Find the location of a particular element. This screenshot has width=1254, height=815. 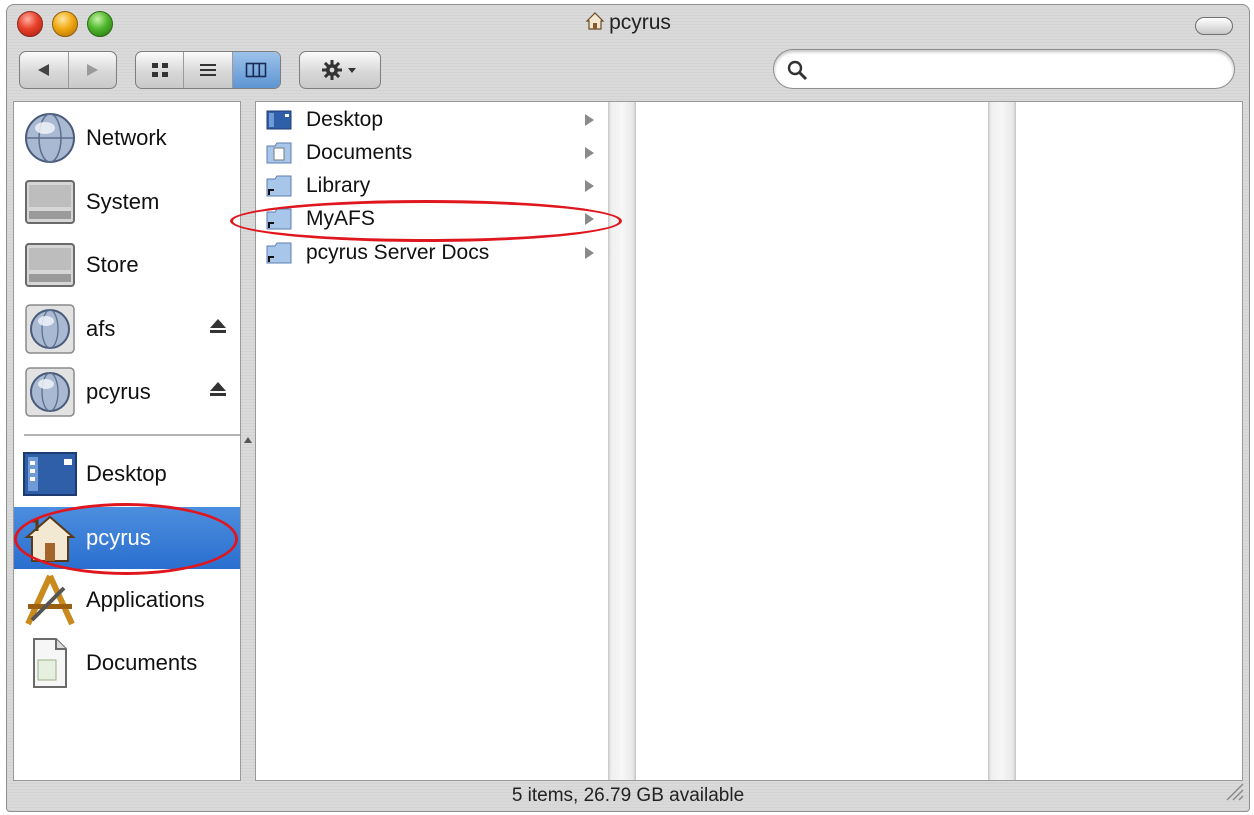

window-title-text: pcyrus is located at coordinates (640, 22).